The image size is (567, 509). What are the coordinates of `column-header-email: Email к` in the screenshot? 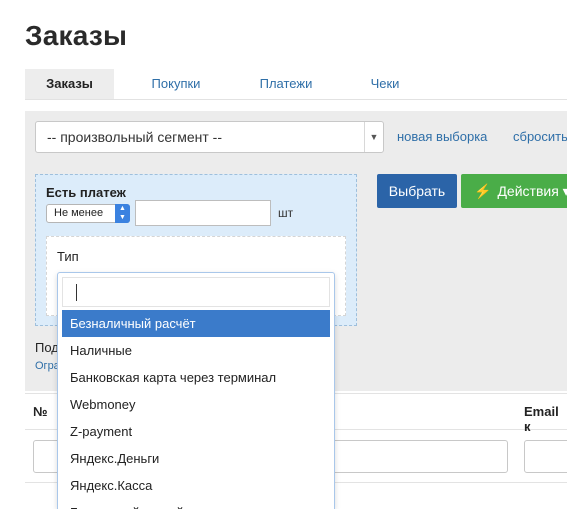 It's located at (545, 419).